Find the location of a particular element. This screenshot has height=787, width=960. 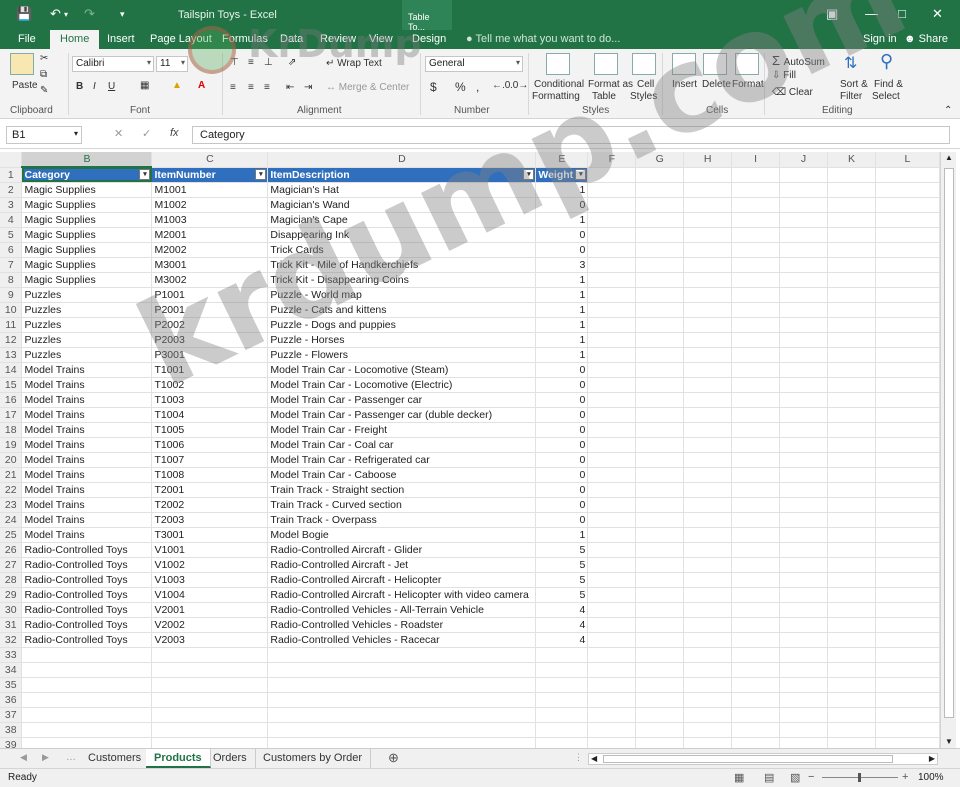

save-icon: 💾 is located at coordinates (24, 14).